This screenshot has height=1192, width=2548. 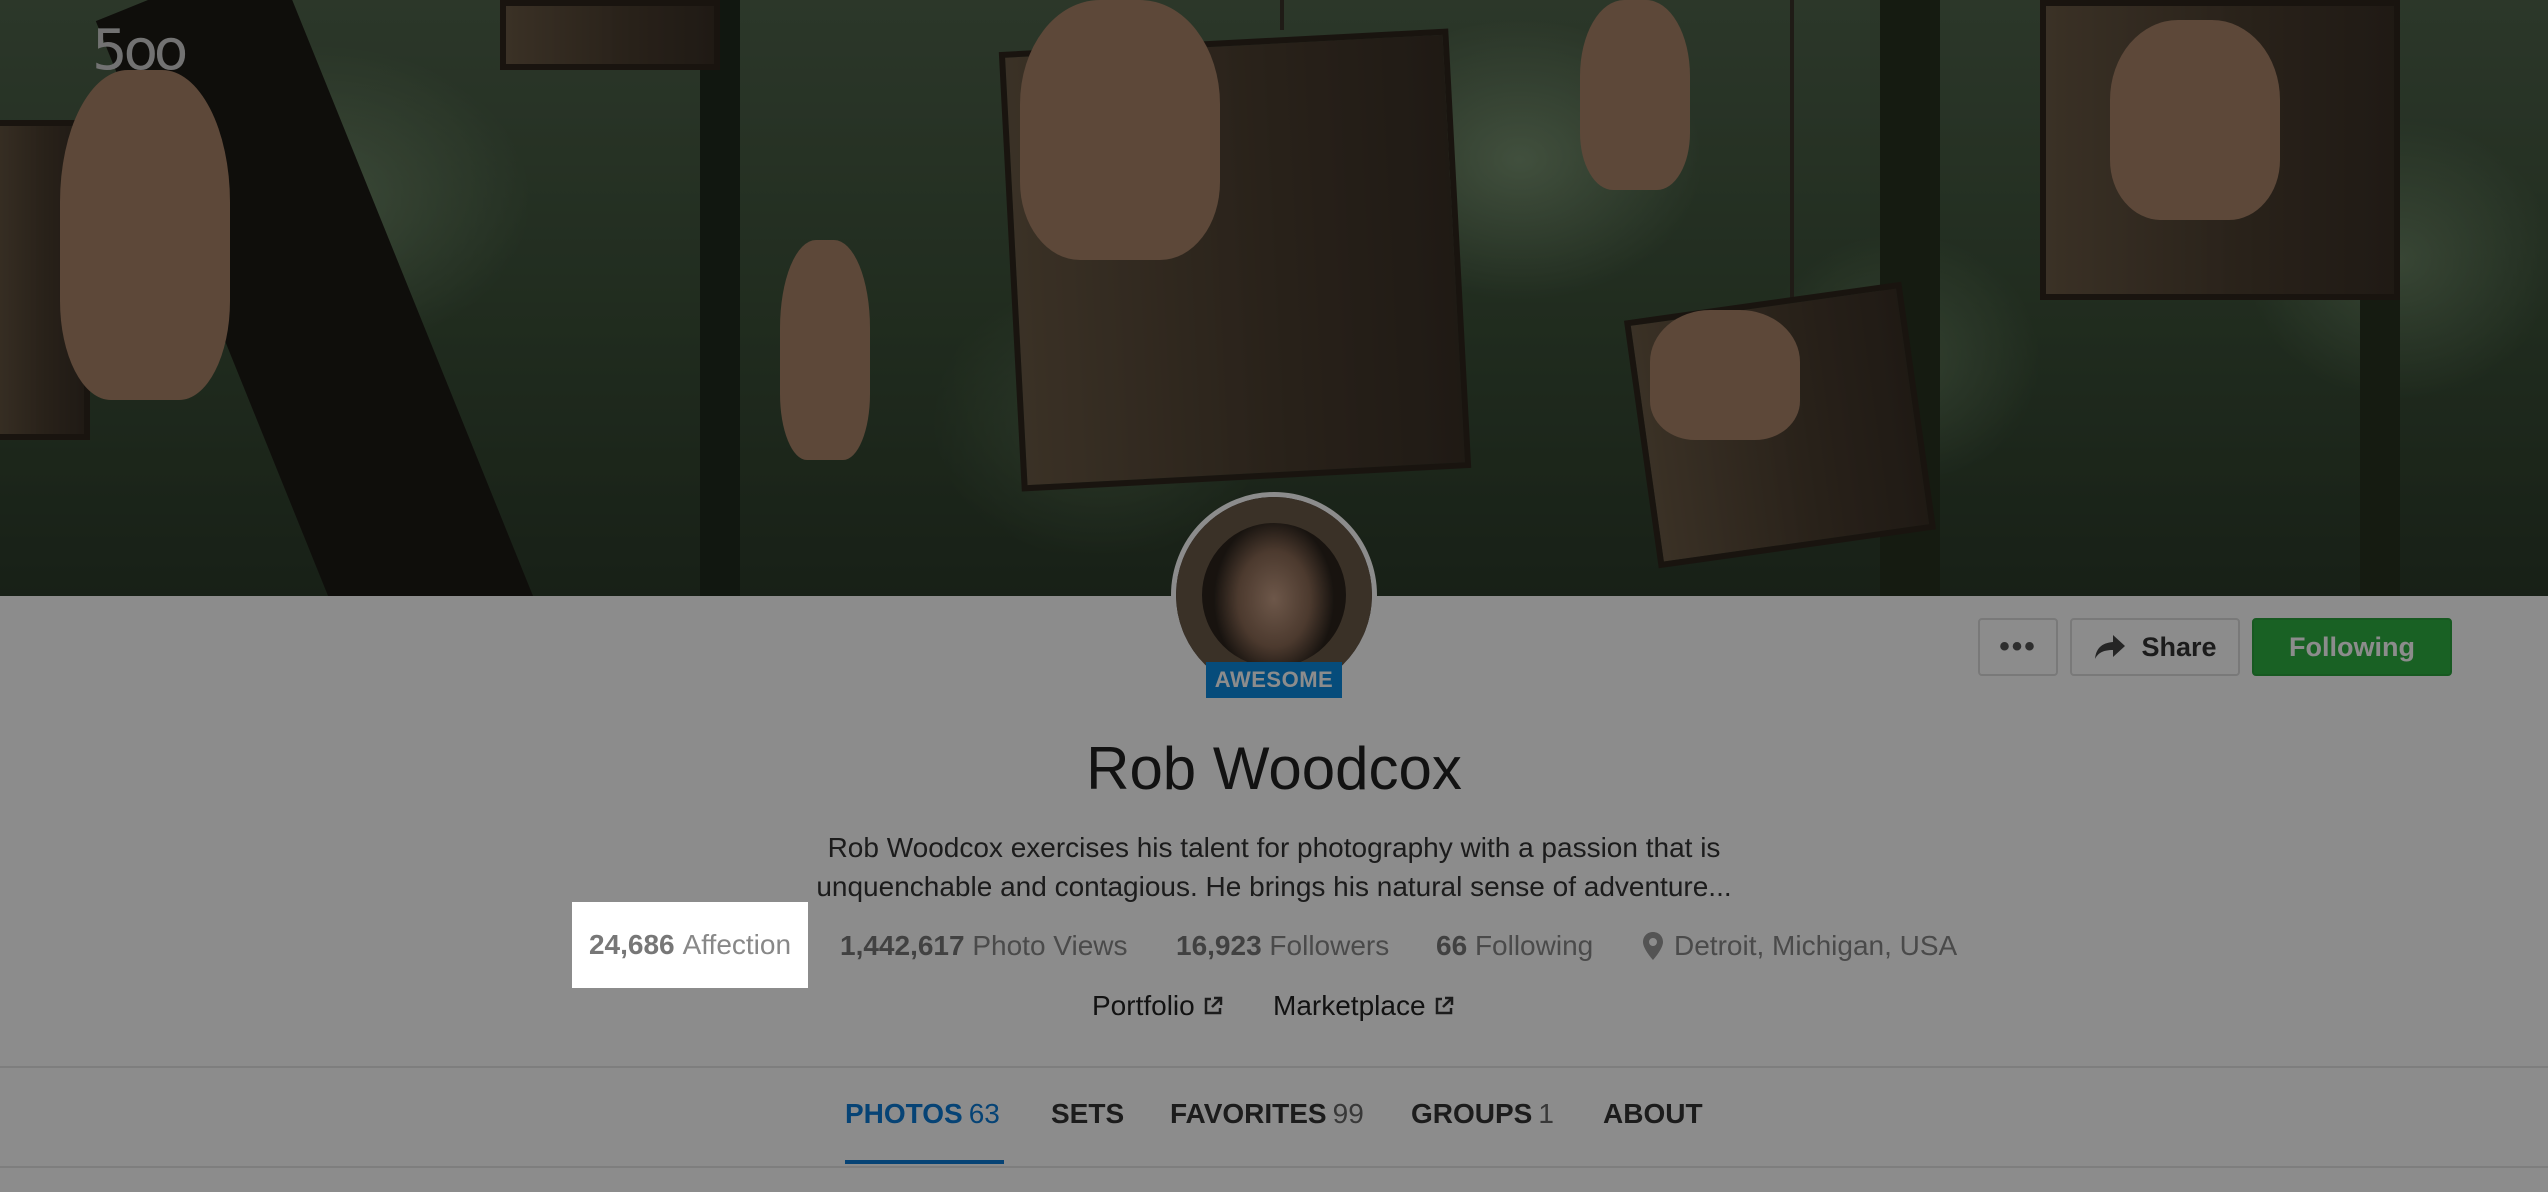 What do you see at coordinates (1274, 945) in the screenshot?
I see `highlight-layer: 24,686 Affection` at bounding box center [1274, 945].